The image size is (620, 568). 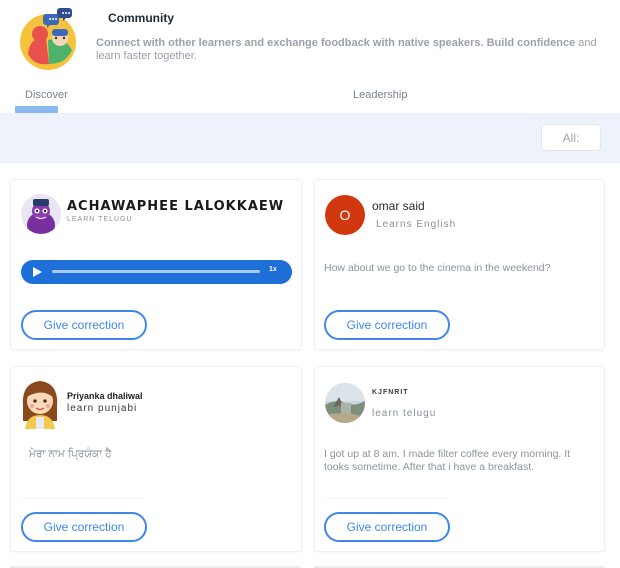 I want to click on learner-name: omar said, so click(x=398, y=206).